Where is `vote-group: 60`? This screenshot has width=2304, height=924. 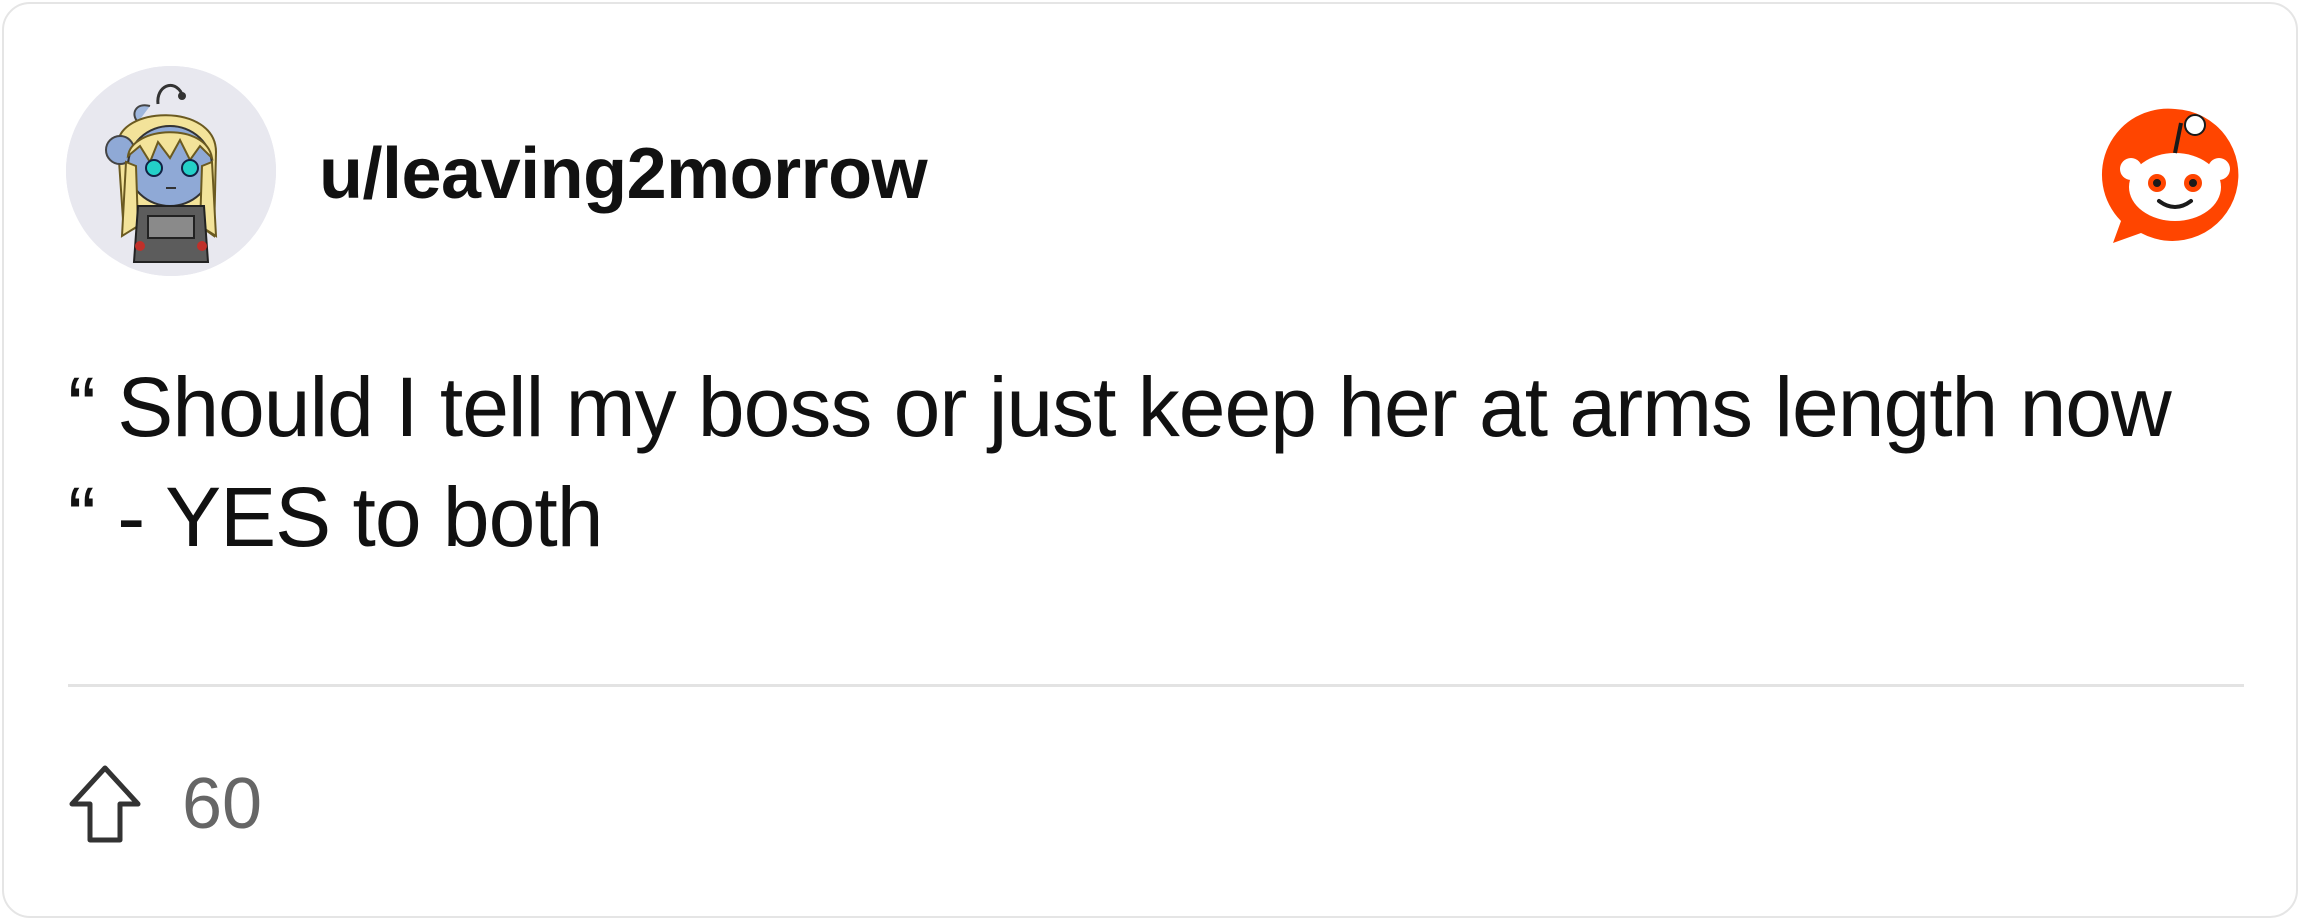
vote-group: 60 is located at coordinates (165, 804).